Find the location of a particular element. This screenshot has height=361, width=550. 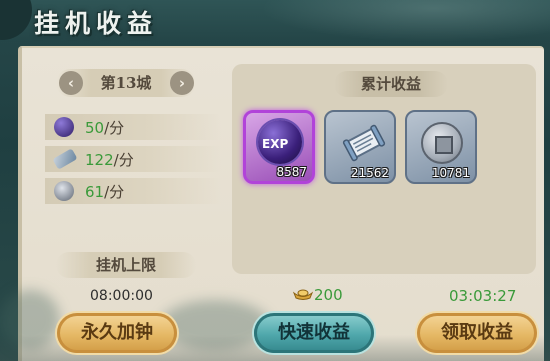

reward-item-exp: EXP 8587 is located at coordinates (279, 147).